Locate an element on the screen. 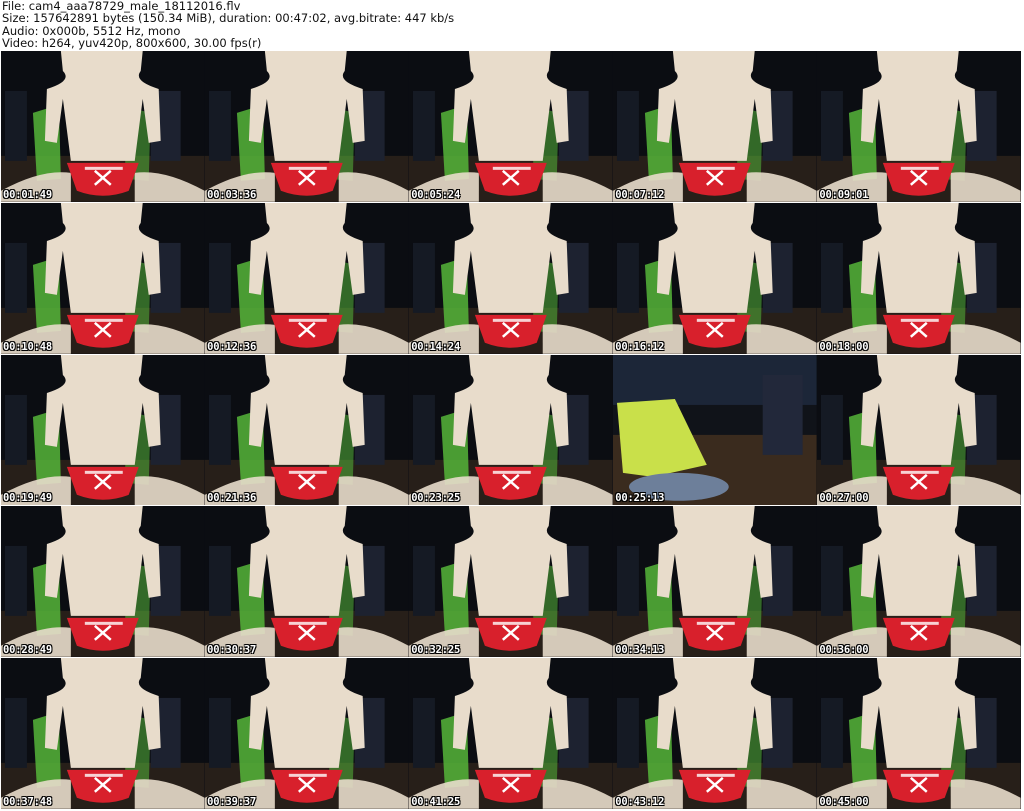  video-thumbnail: 00:01:49 is located at coordinates (103, 126).